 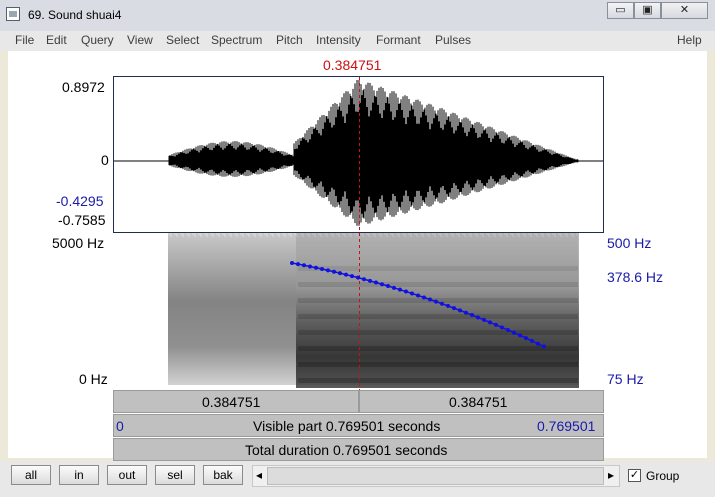 I want to click on zoom-all-button: all, so click(x=31, y=475).